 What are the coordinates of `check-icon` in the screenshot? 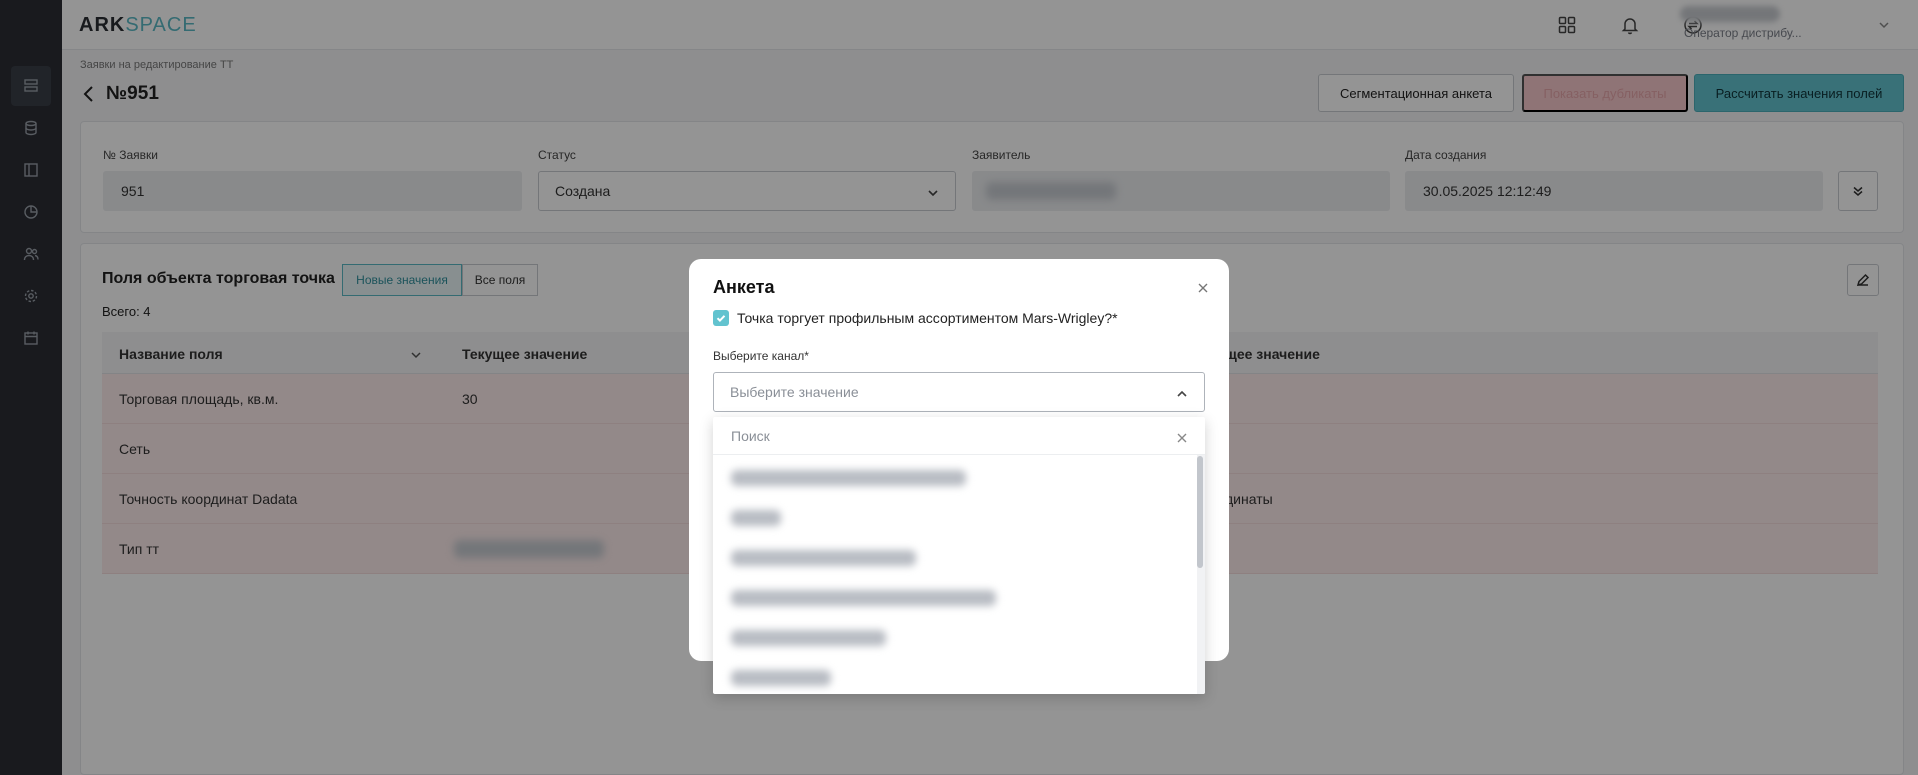 It's located at (721, 319).